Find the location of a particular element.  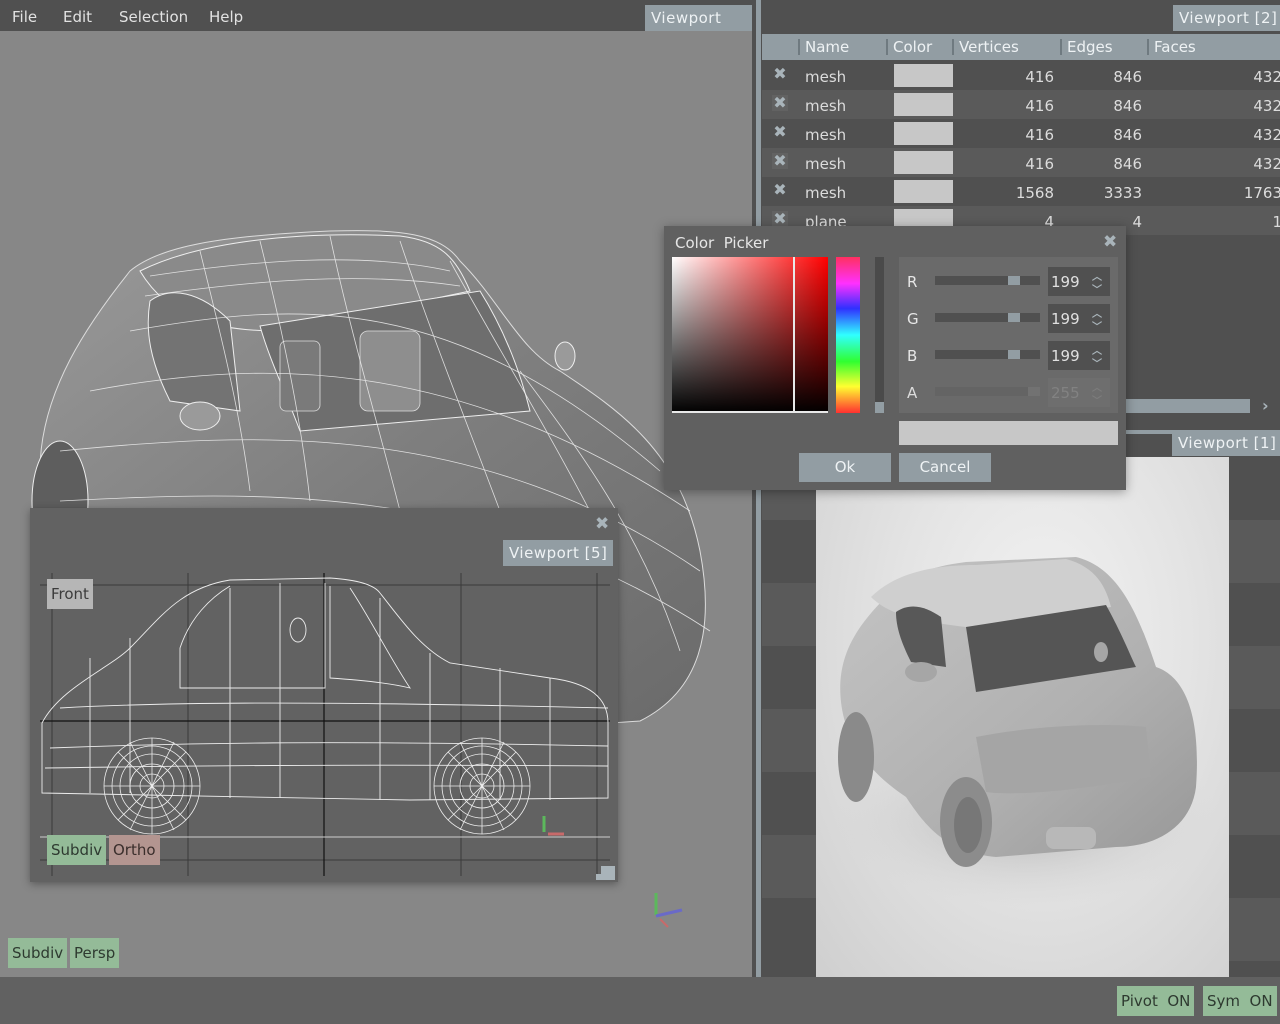

close-icon: ✖ is located at coordinates (1110, 242).